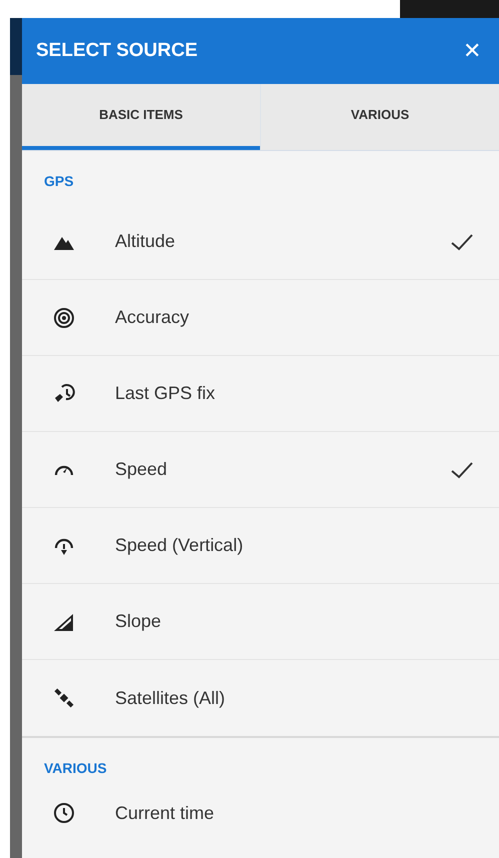  Describe the element at coordinates (260, 698) in the screenshot. I see `list-item: Satellites (All)` at that location.